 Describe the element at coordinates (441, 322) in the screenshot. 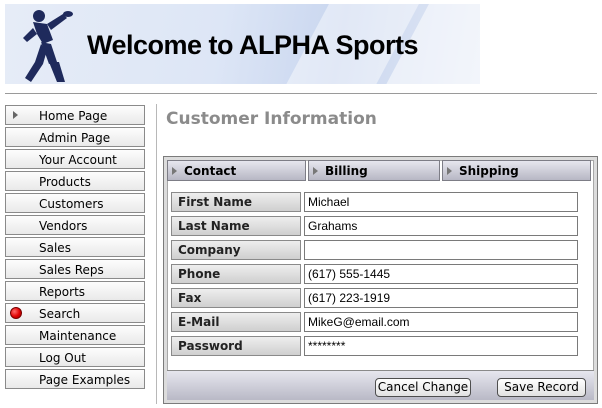

I see `email-field: MikeG@email.com` at that location.